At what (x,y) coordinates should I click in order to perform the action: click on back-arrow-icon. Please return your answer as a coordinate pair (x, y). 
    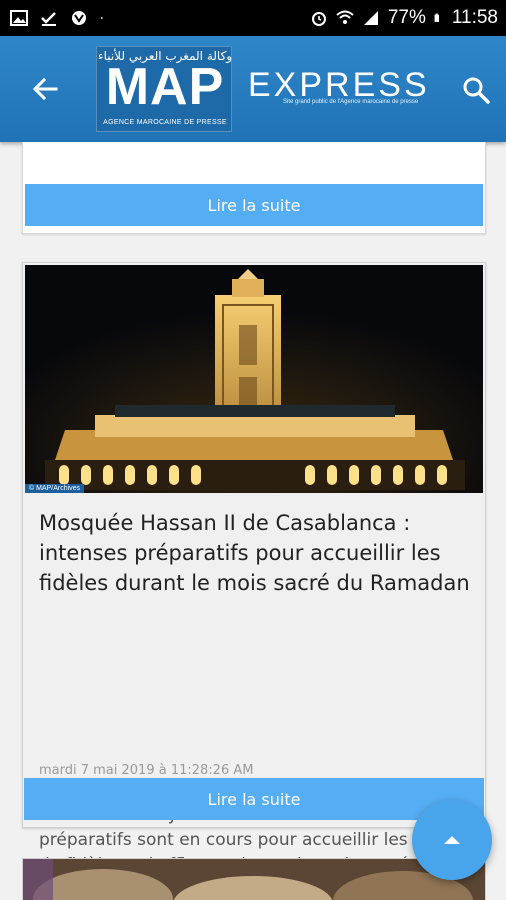
    Looking at the image, I should click on (45, 89).